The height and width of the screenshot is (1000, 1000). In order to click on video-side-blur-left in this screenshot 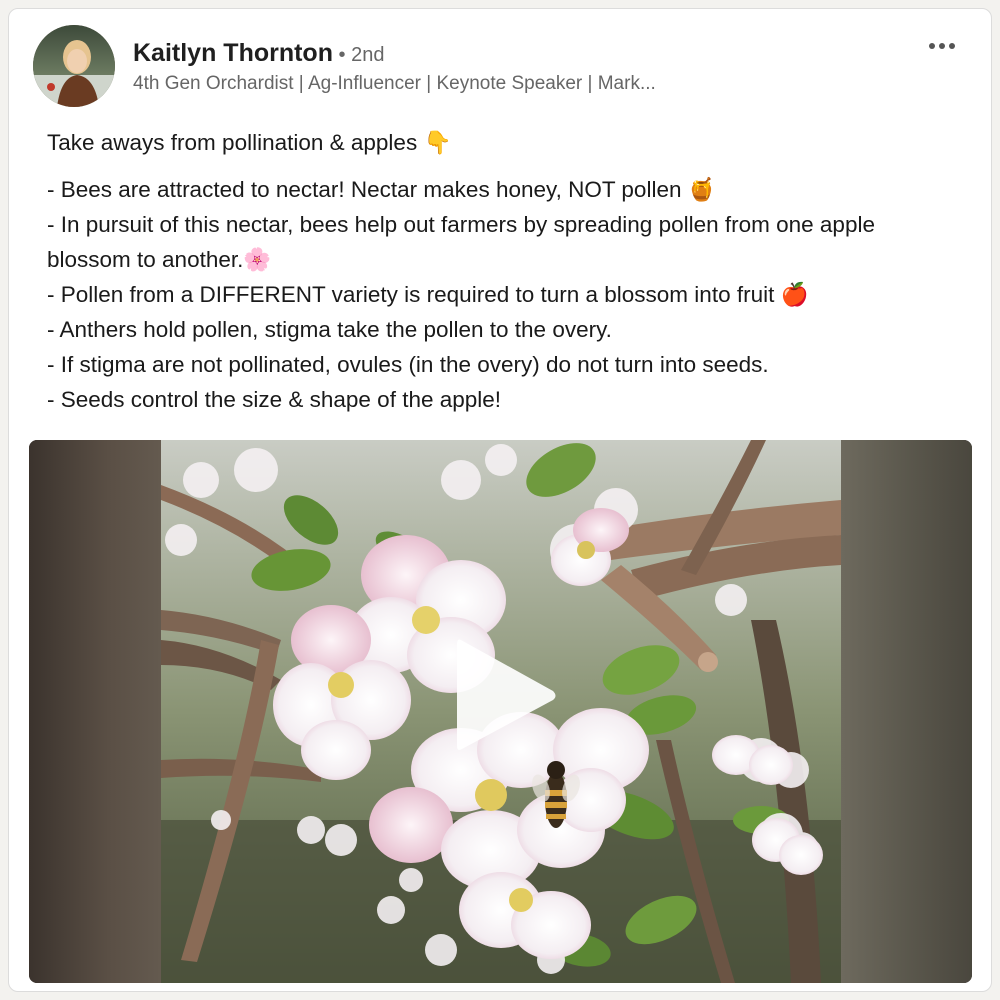, I will do `click(95, 711)`.